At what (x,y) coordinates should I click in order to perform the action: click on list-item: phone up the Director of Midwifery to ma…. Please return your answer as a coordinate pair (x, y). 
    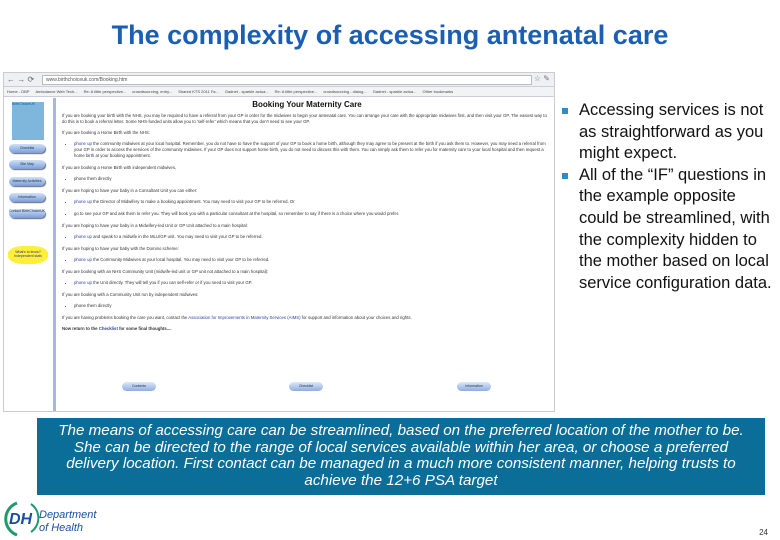
    Looking at the image, I should click on (313, 202).